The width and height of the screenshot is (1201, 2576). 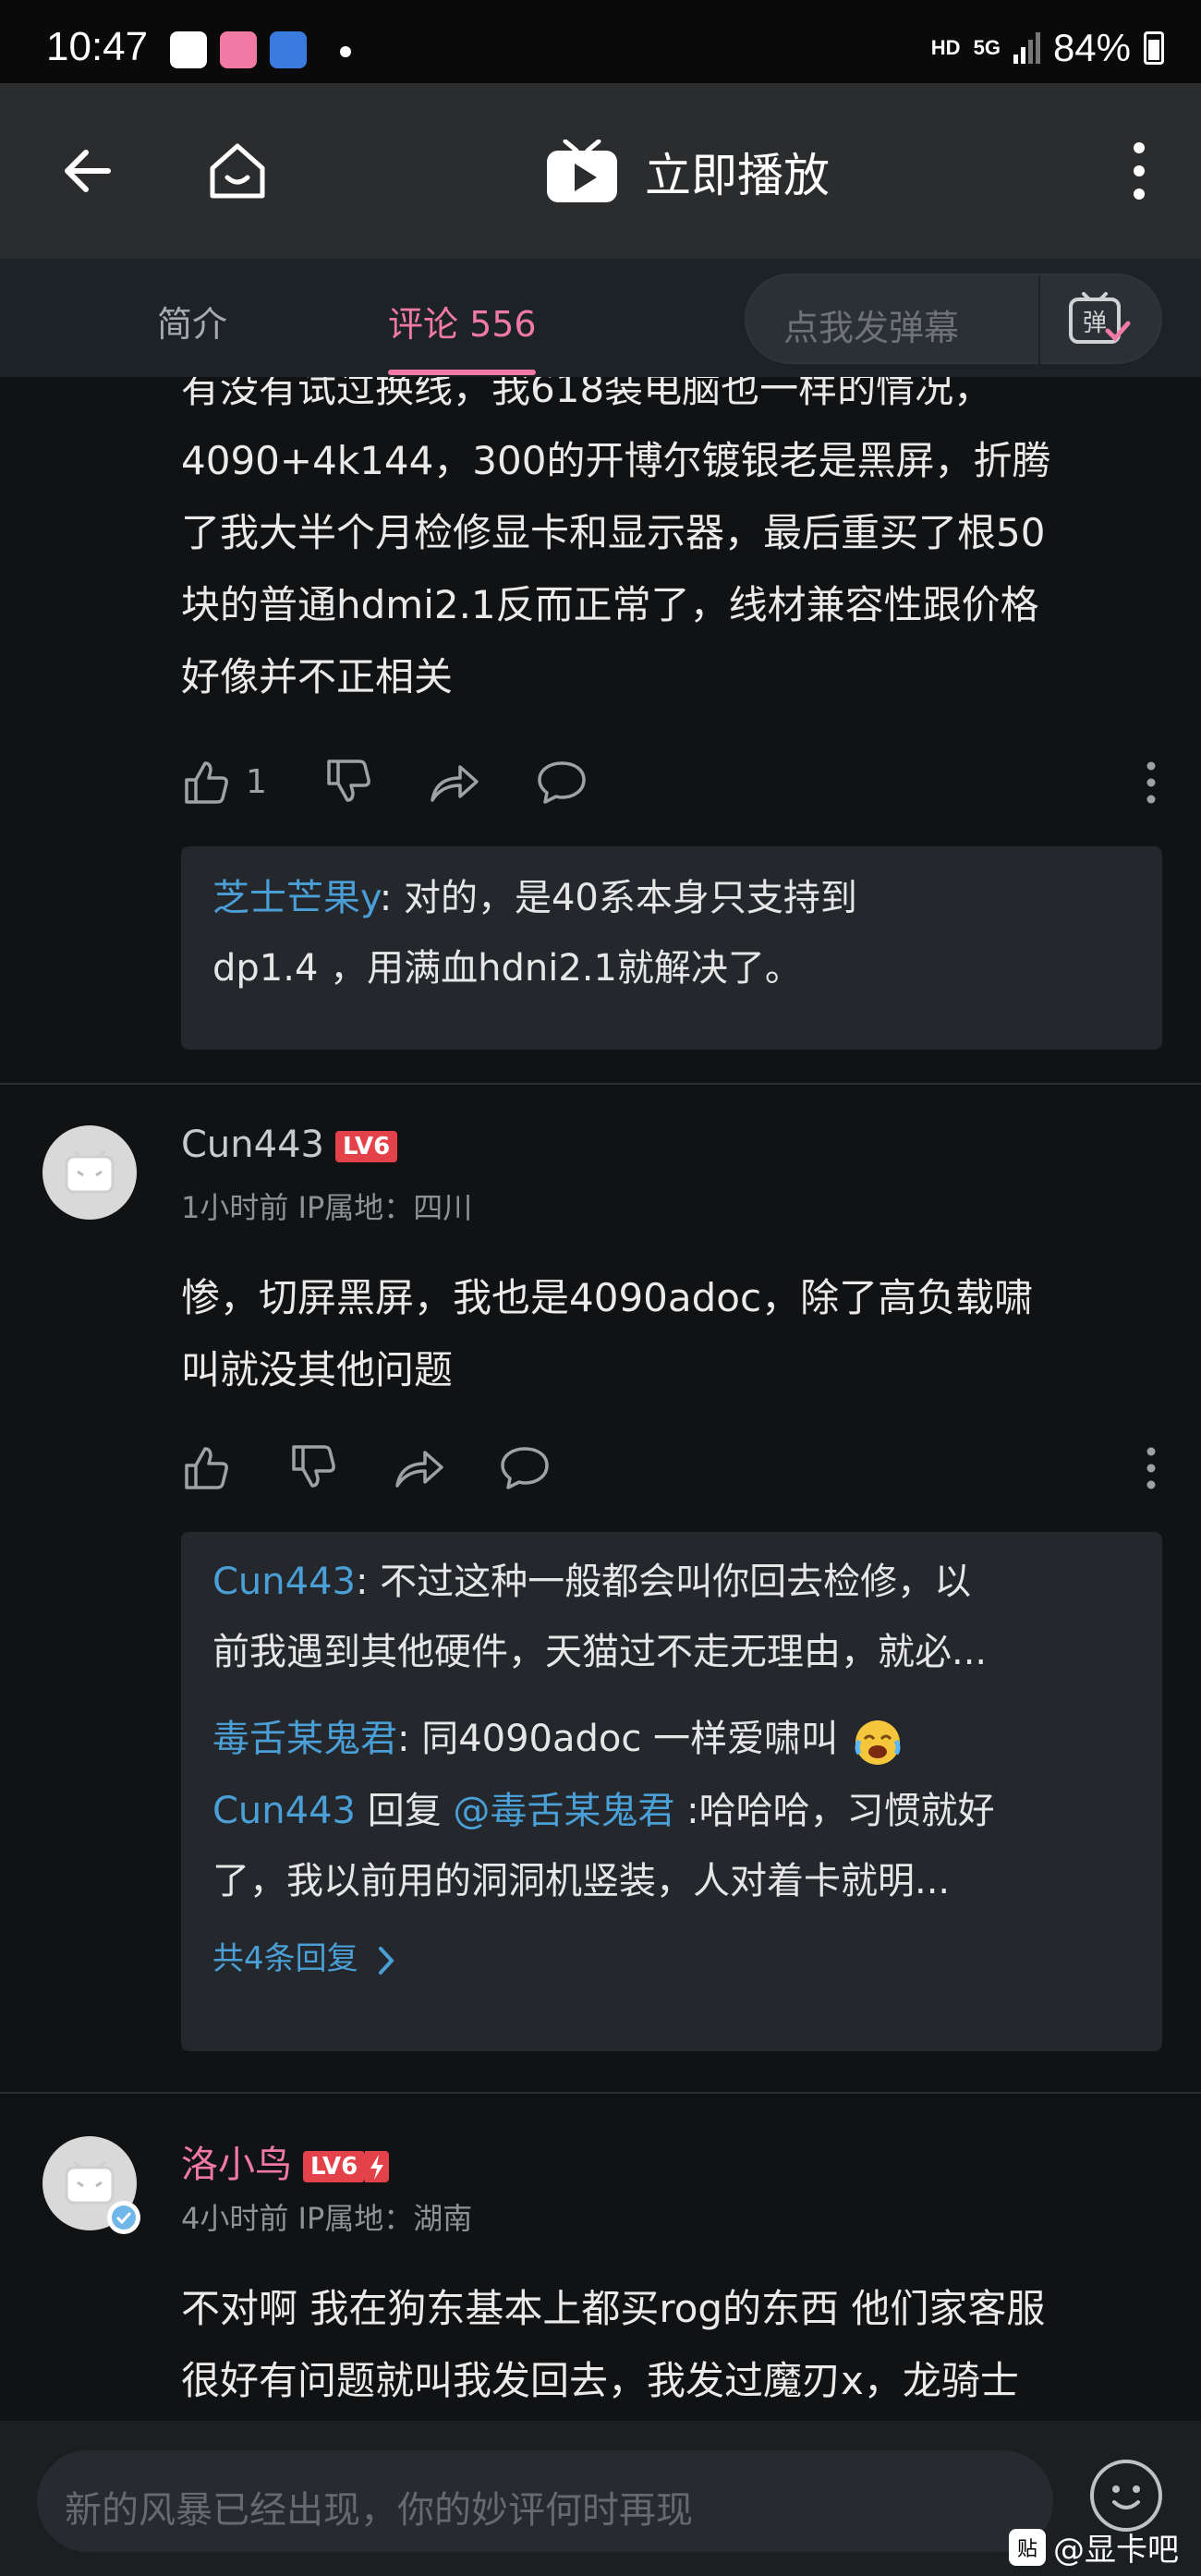 What do you see at coordinates (1095, 323) in the screenshot?
I see `danmu-icon-label: 弹` at bounding box center [1095, 323].